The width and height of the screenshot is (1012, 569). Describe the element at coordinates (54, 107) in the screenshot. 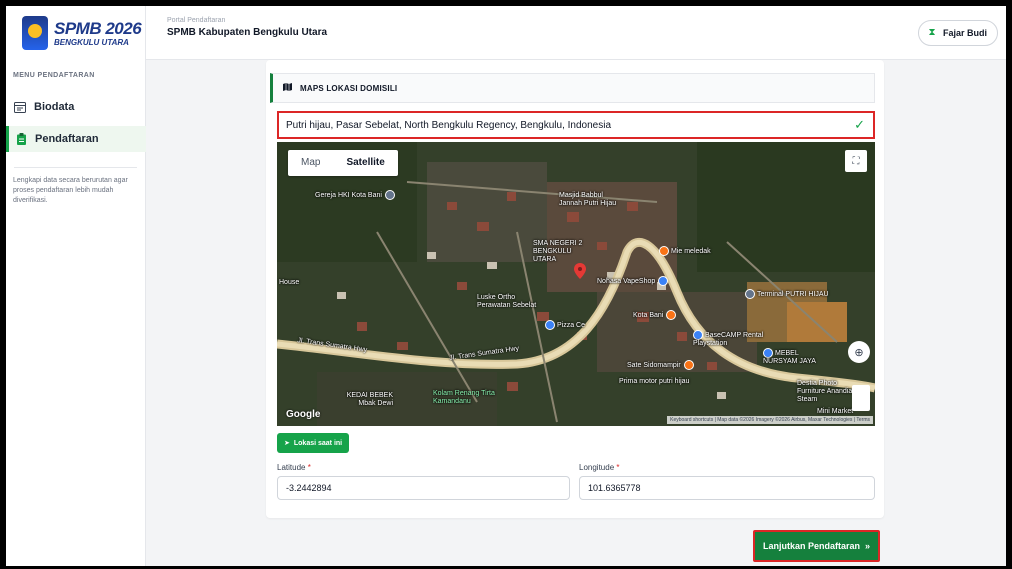

I see `sidebar-item-label: Biodata` at that location.